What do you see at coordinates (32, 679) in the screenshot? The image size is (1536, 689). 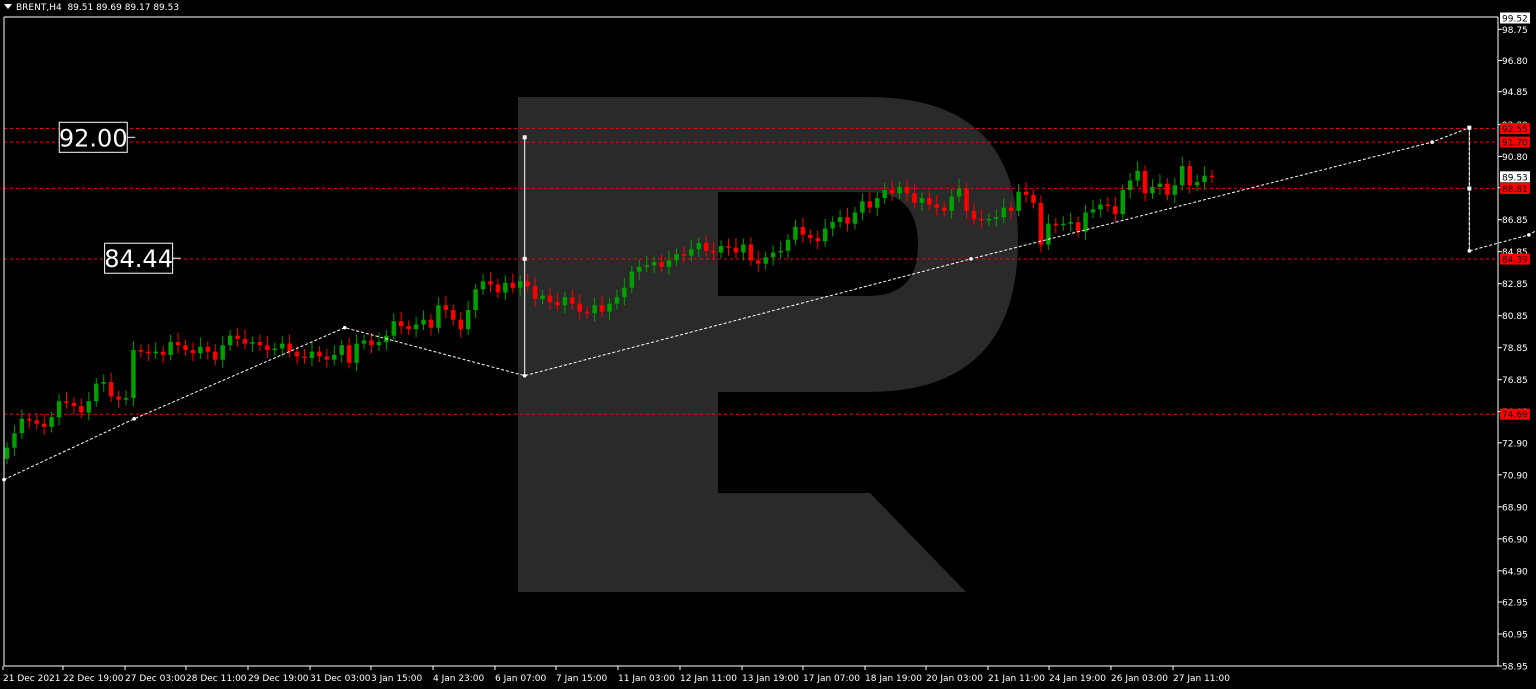 I see `x-tick-label: 21 Dec 2021` at bounding box center [32, 679].